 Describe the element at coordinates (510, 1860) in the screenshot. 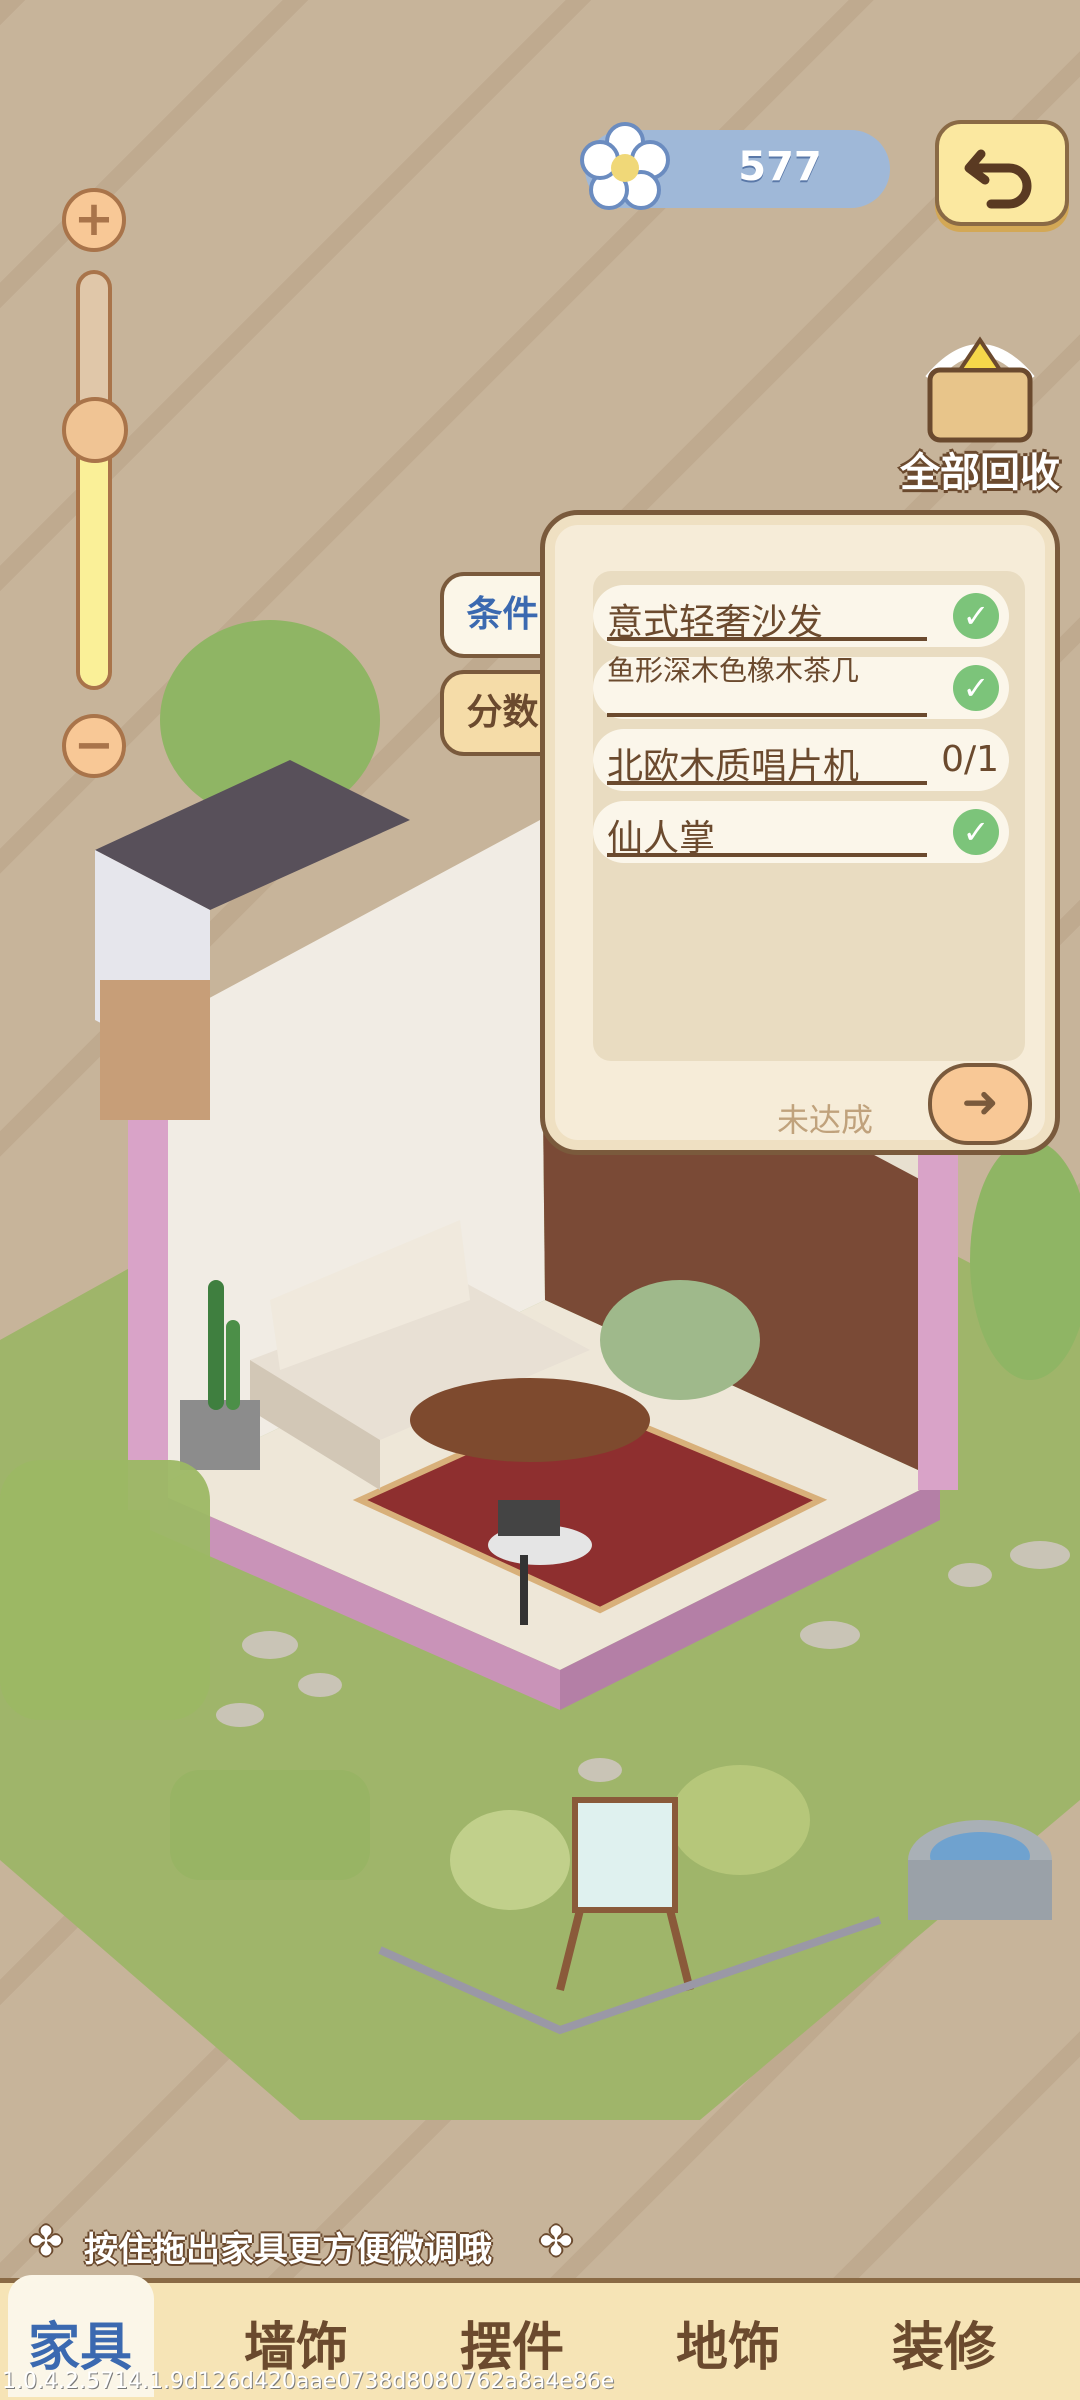

I see `flower-bed-pink` at that location.